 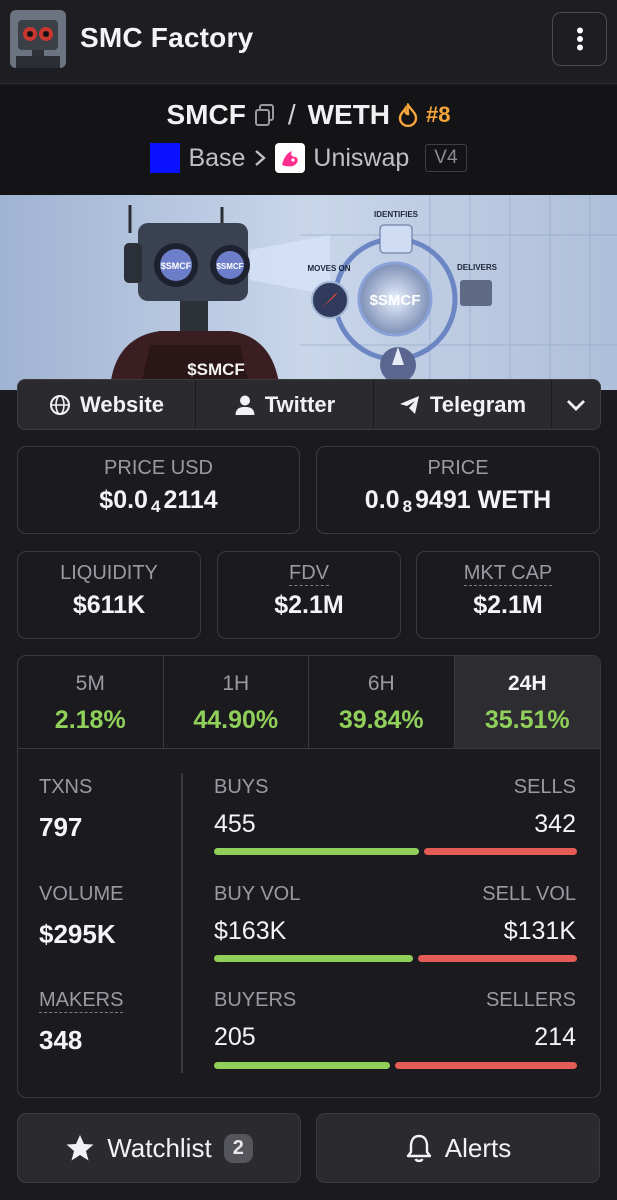 What do you see at coordinates (539, 931) in the screenshot?
I see `sell-vol-value: $131K` at bounding box center [539, 931].